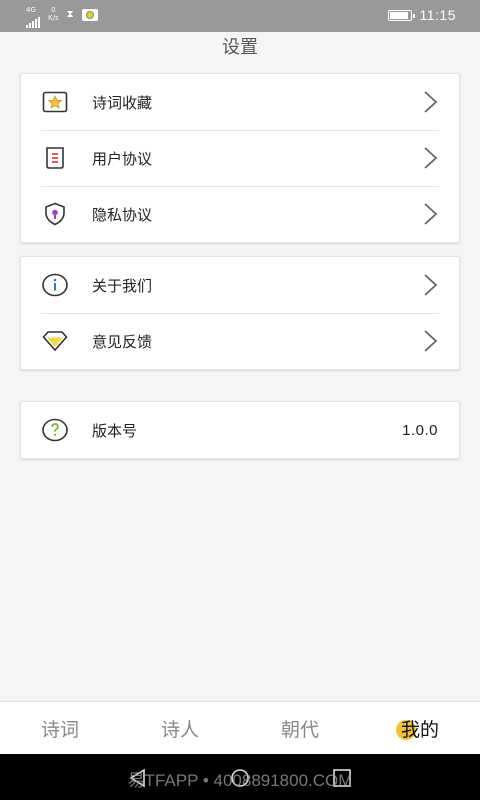 The height and width of the screenshot is (800, 480). I want to click on bottom-tab-bar: 诗词 诗人 朝代 我的, so click(240, 727).